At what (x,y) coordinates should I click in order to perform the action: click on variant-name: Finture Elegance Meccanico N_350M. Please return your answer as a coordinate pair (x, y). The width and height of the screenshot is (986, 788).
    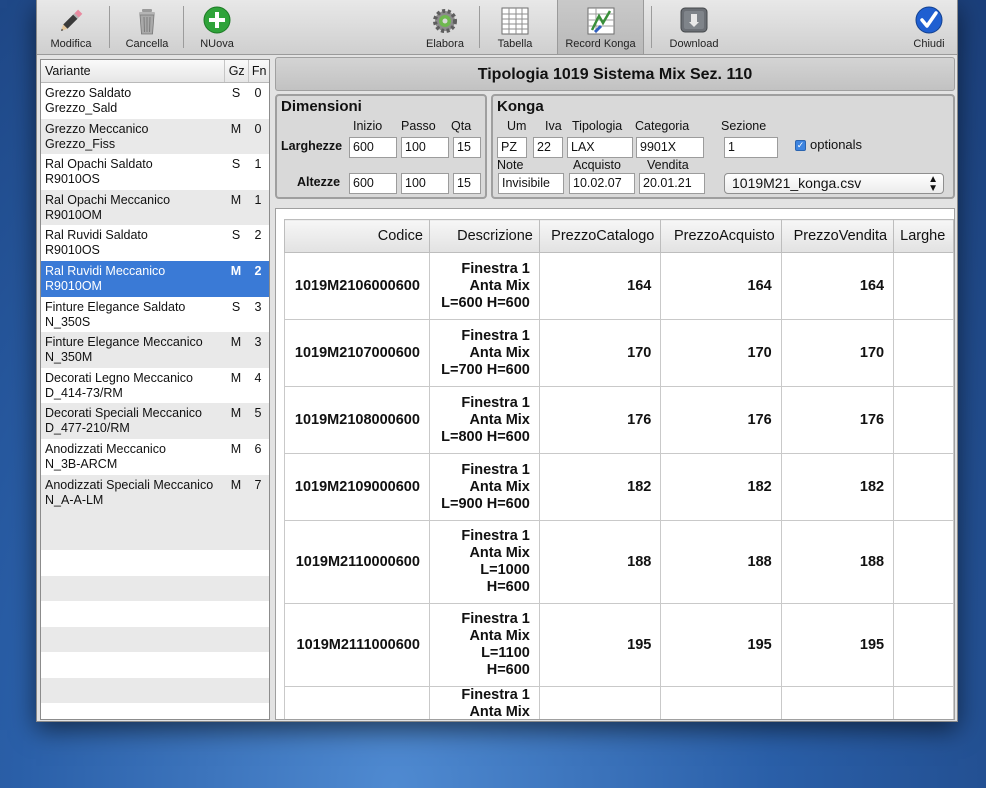
    Looking at the image, I should click on (132, 350).